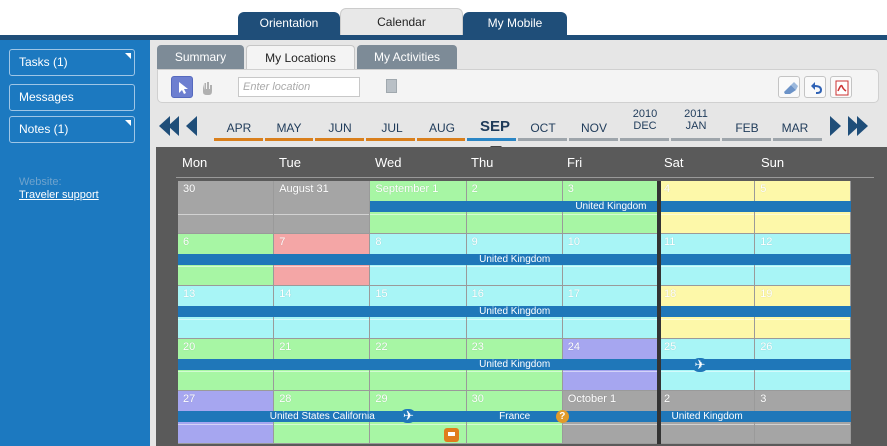 This screenshot has width=887, height=446. I want to click on pointer-icon, so click(183, 88).